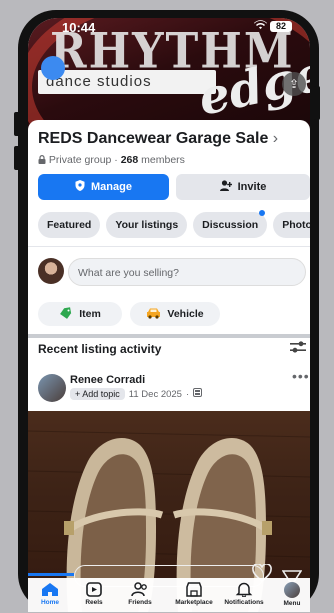 The image size is (334, 613). Describe the element at coordinates (80, 160) in the screenshot. I see `group-privacy: Private group` at that location.